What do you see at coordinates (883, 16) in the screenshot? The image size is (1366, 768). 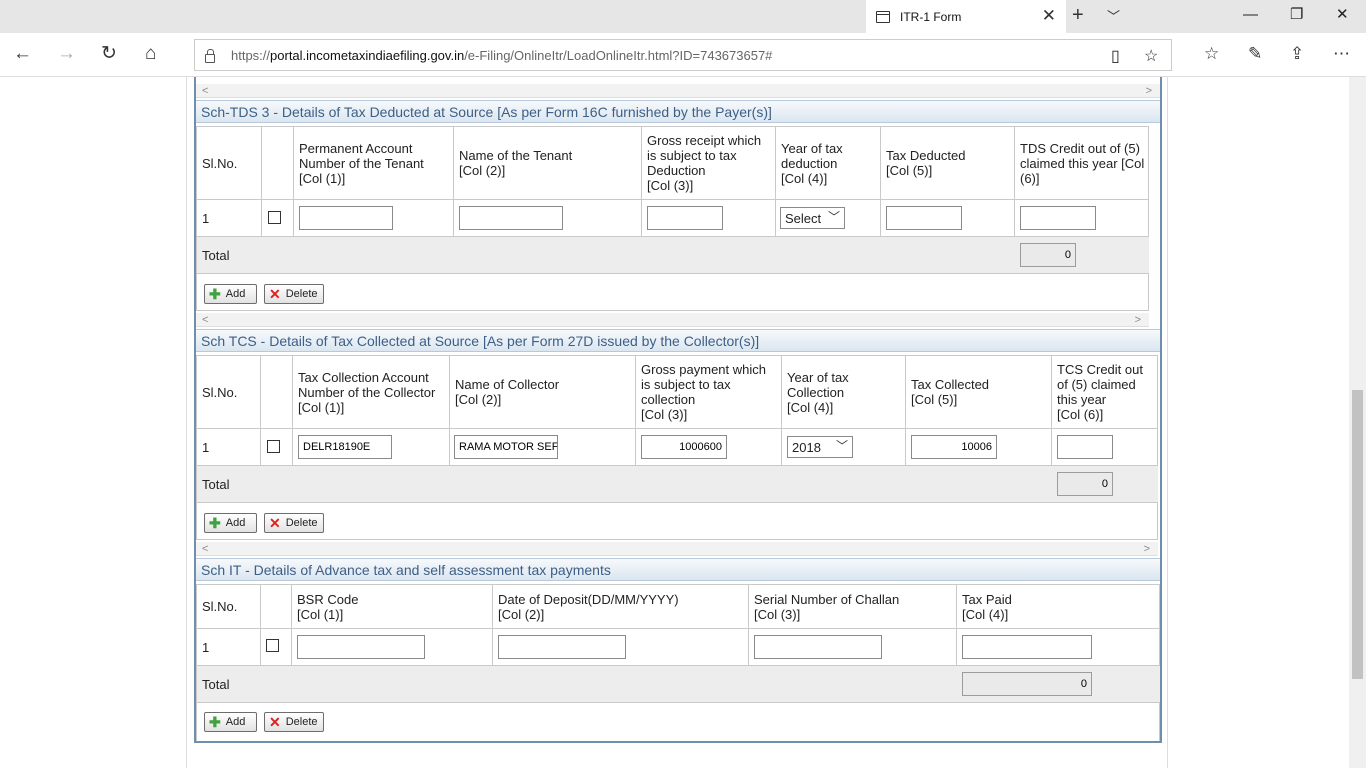 I see `tab-page-icon` at bounding box center [883, 16].